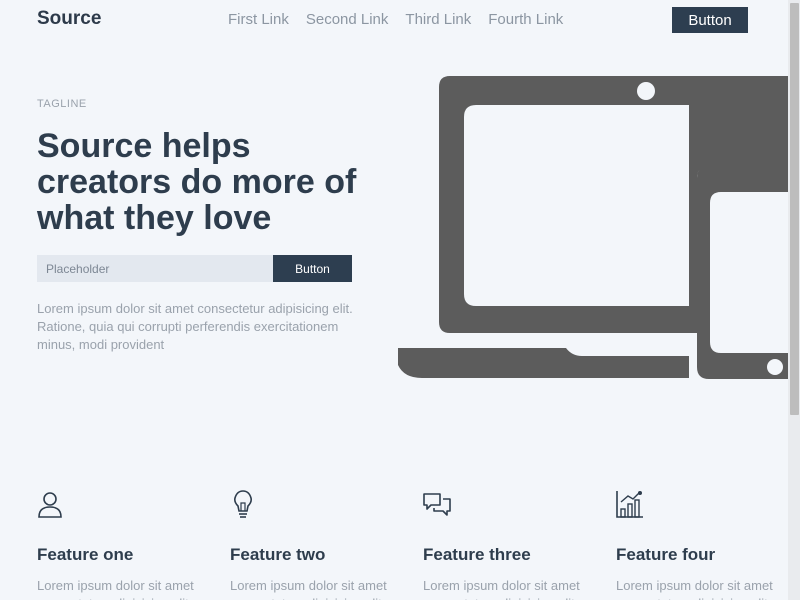 The width and height of the screenshot is (800, 600). I want to click on nav-link-third: Third Link, so click(438, 19).